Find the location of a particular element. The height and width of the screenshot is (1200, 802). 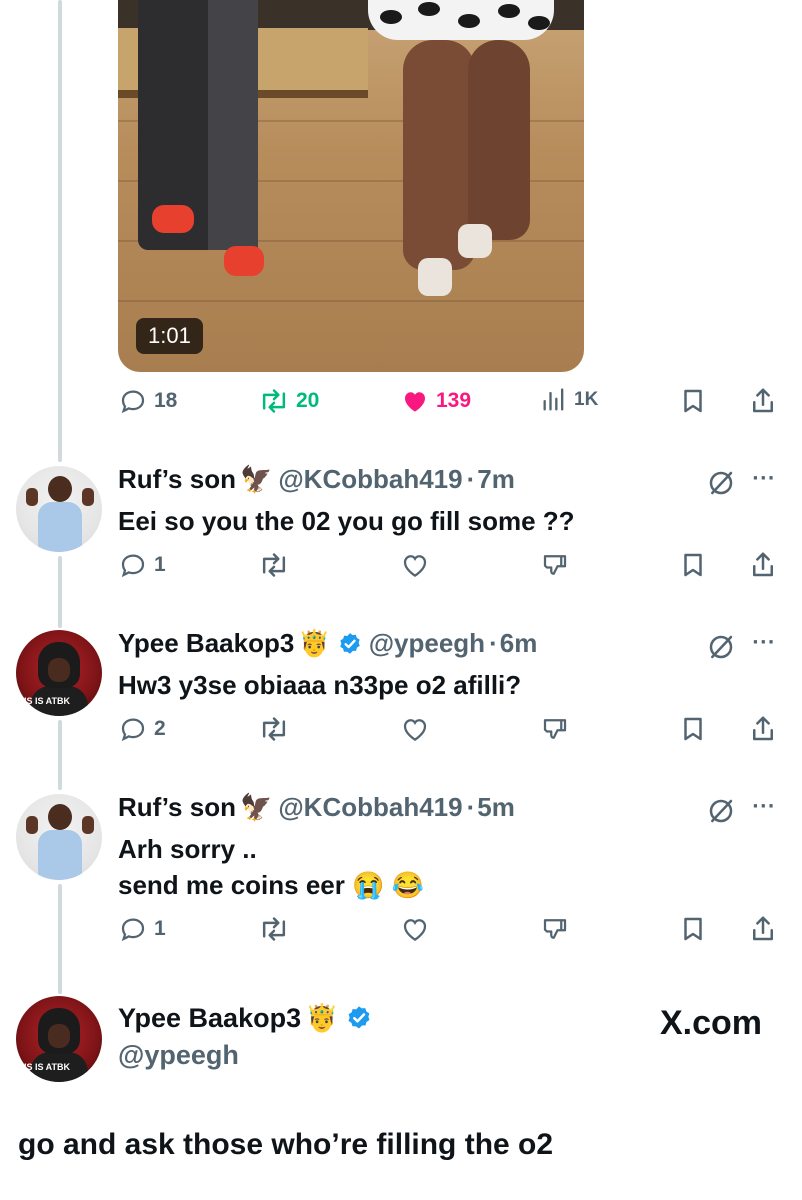

reply-text: Arh sorry .. is located at coordinates (187, 849).